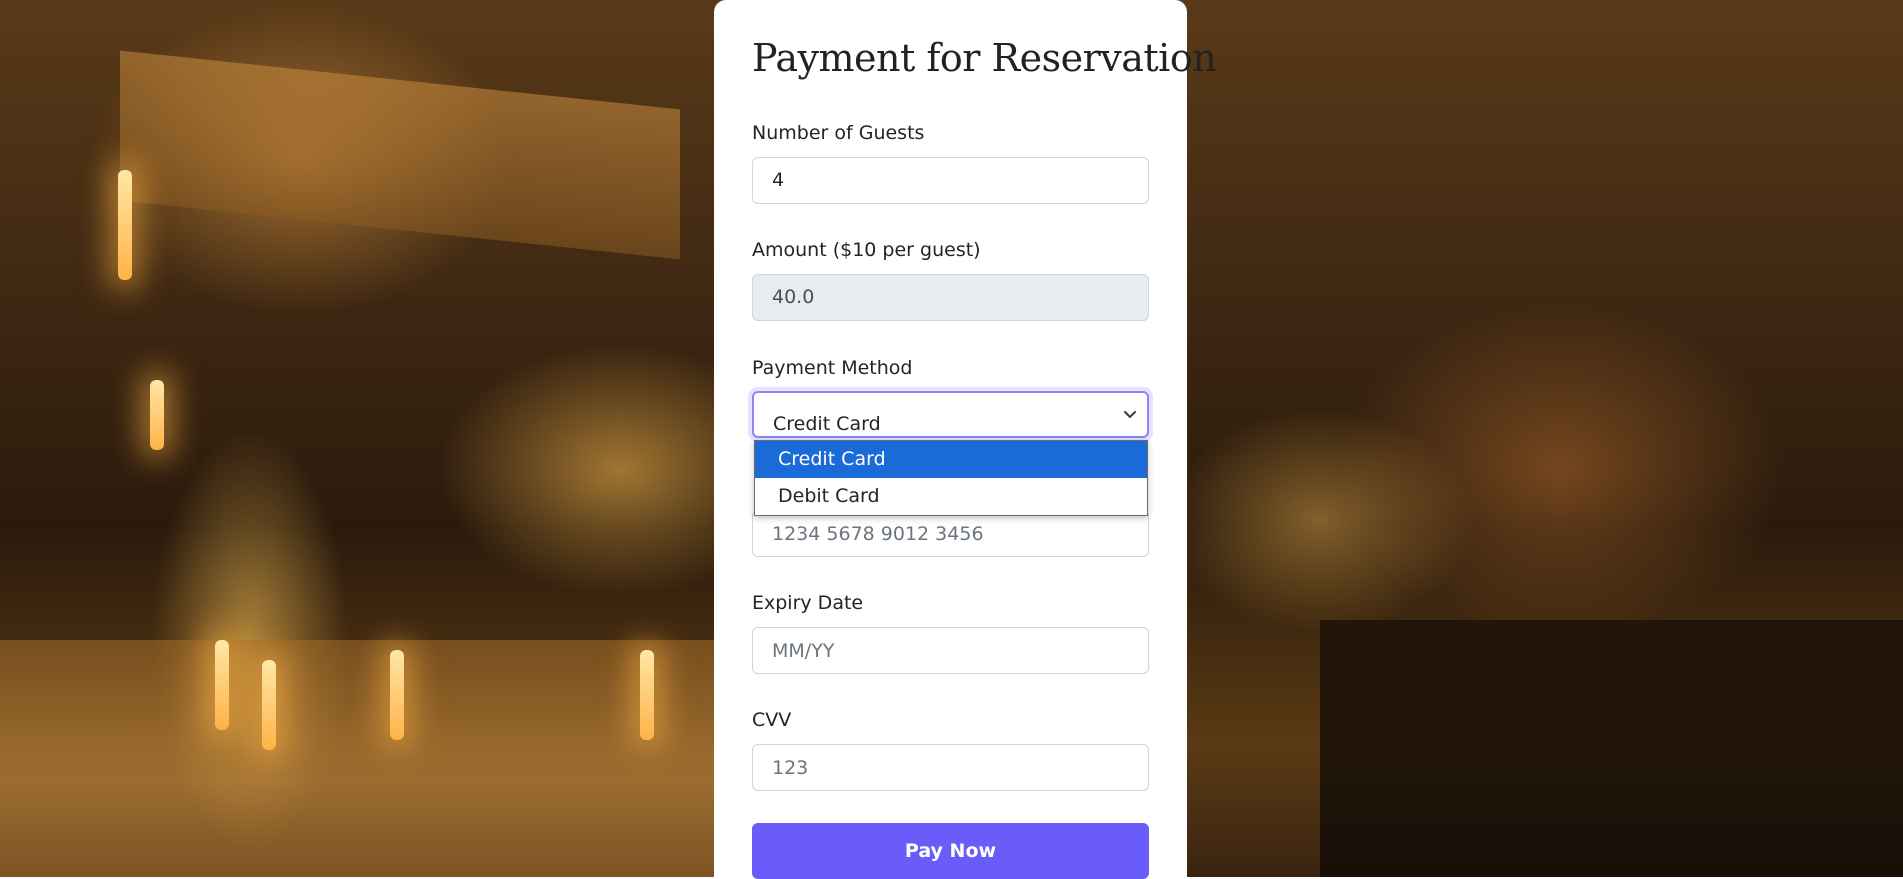 Image resolution: width=1903 pixels, height=879 pixels. I want to click on amount-label: Amount ($10 per guest), so click(866, 250).